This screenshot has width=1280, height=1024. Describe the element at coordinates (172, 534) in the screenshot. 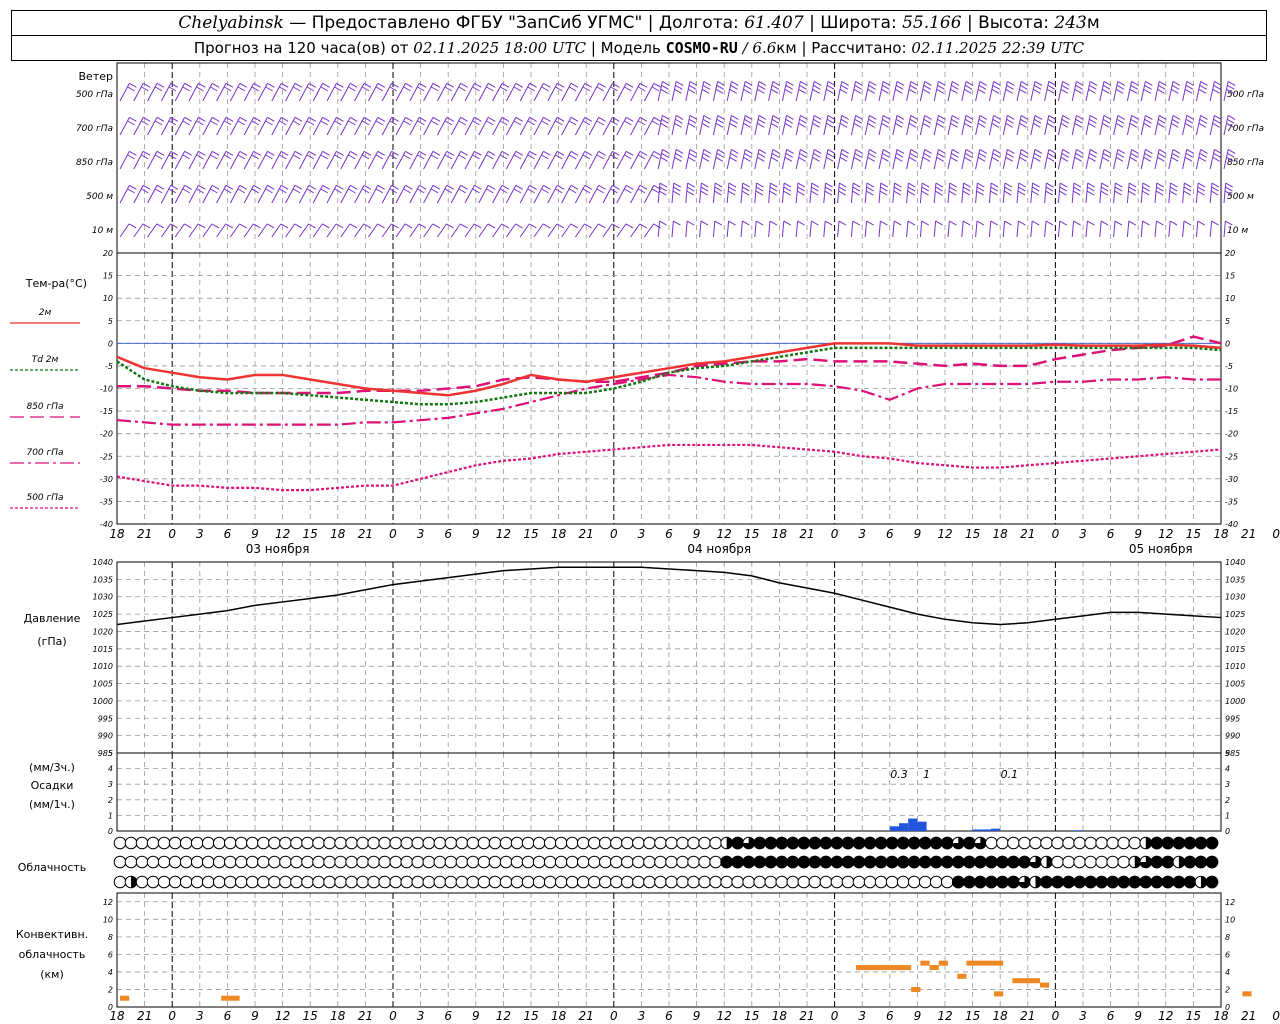

I see `temp-x-tick: 0` at that location.